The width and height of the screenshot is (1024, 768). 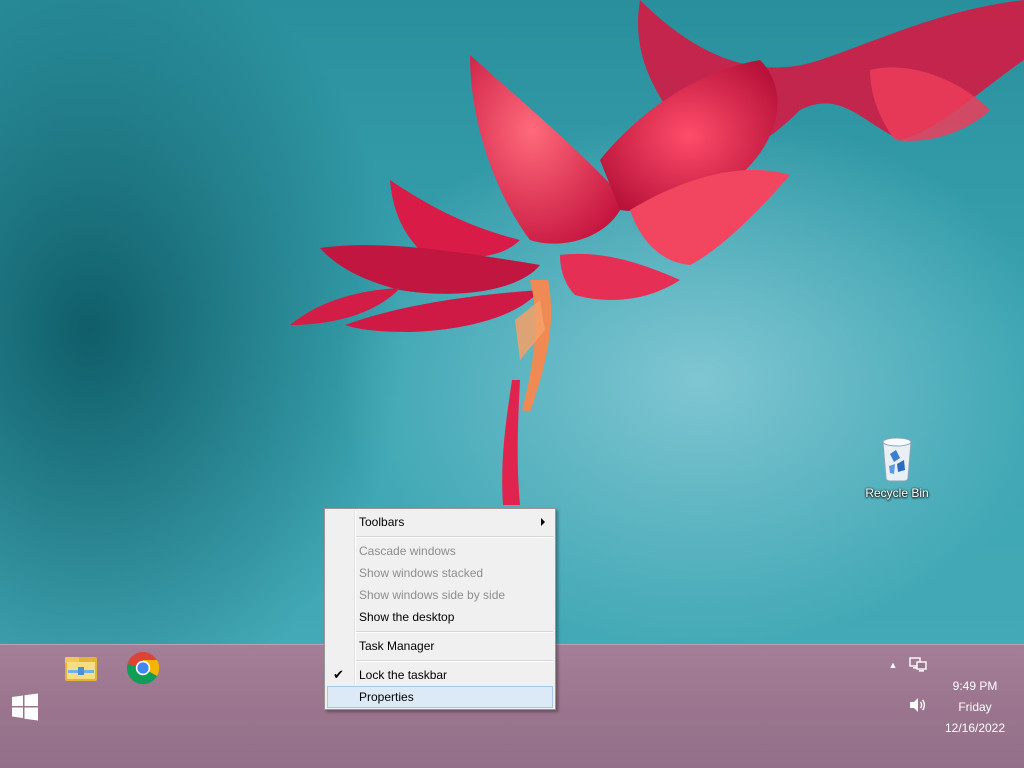 I want to click on menu-item-show-the-desktop: Show the desktop, so click(x=440, y=617).